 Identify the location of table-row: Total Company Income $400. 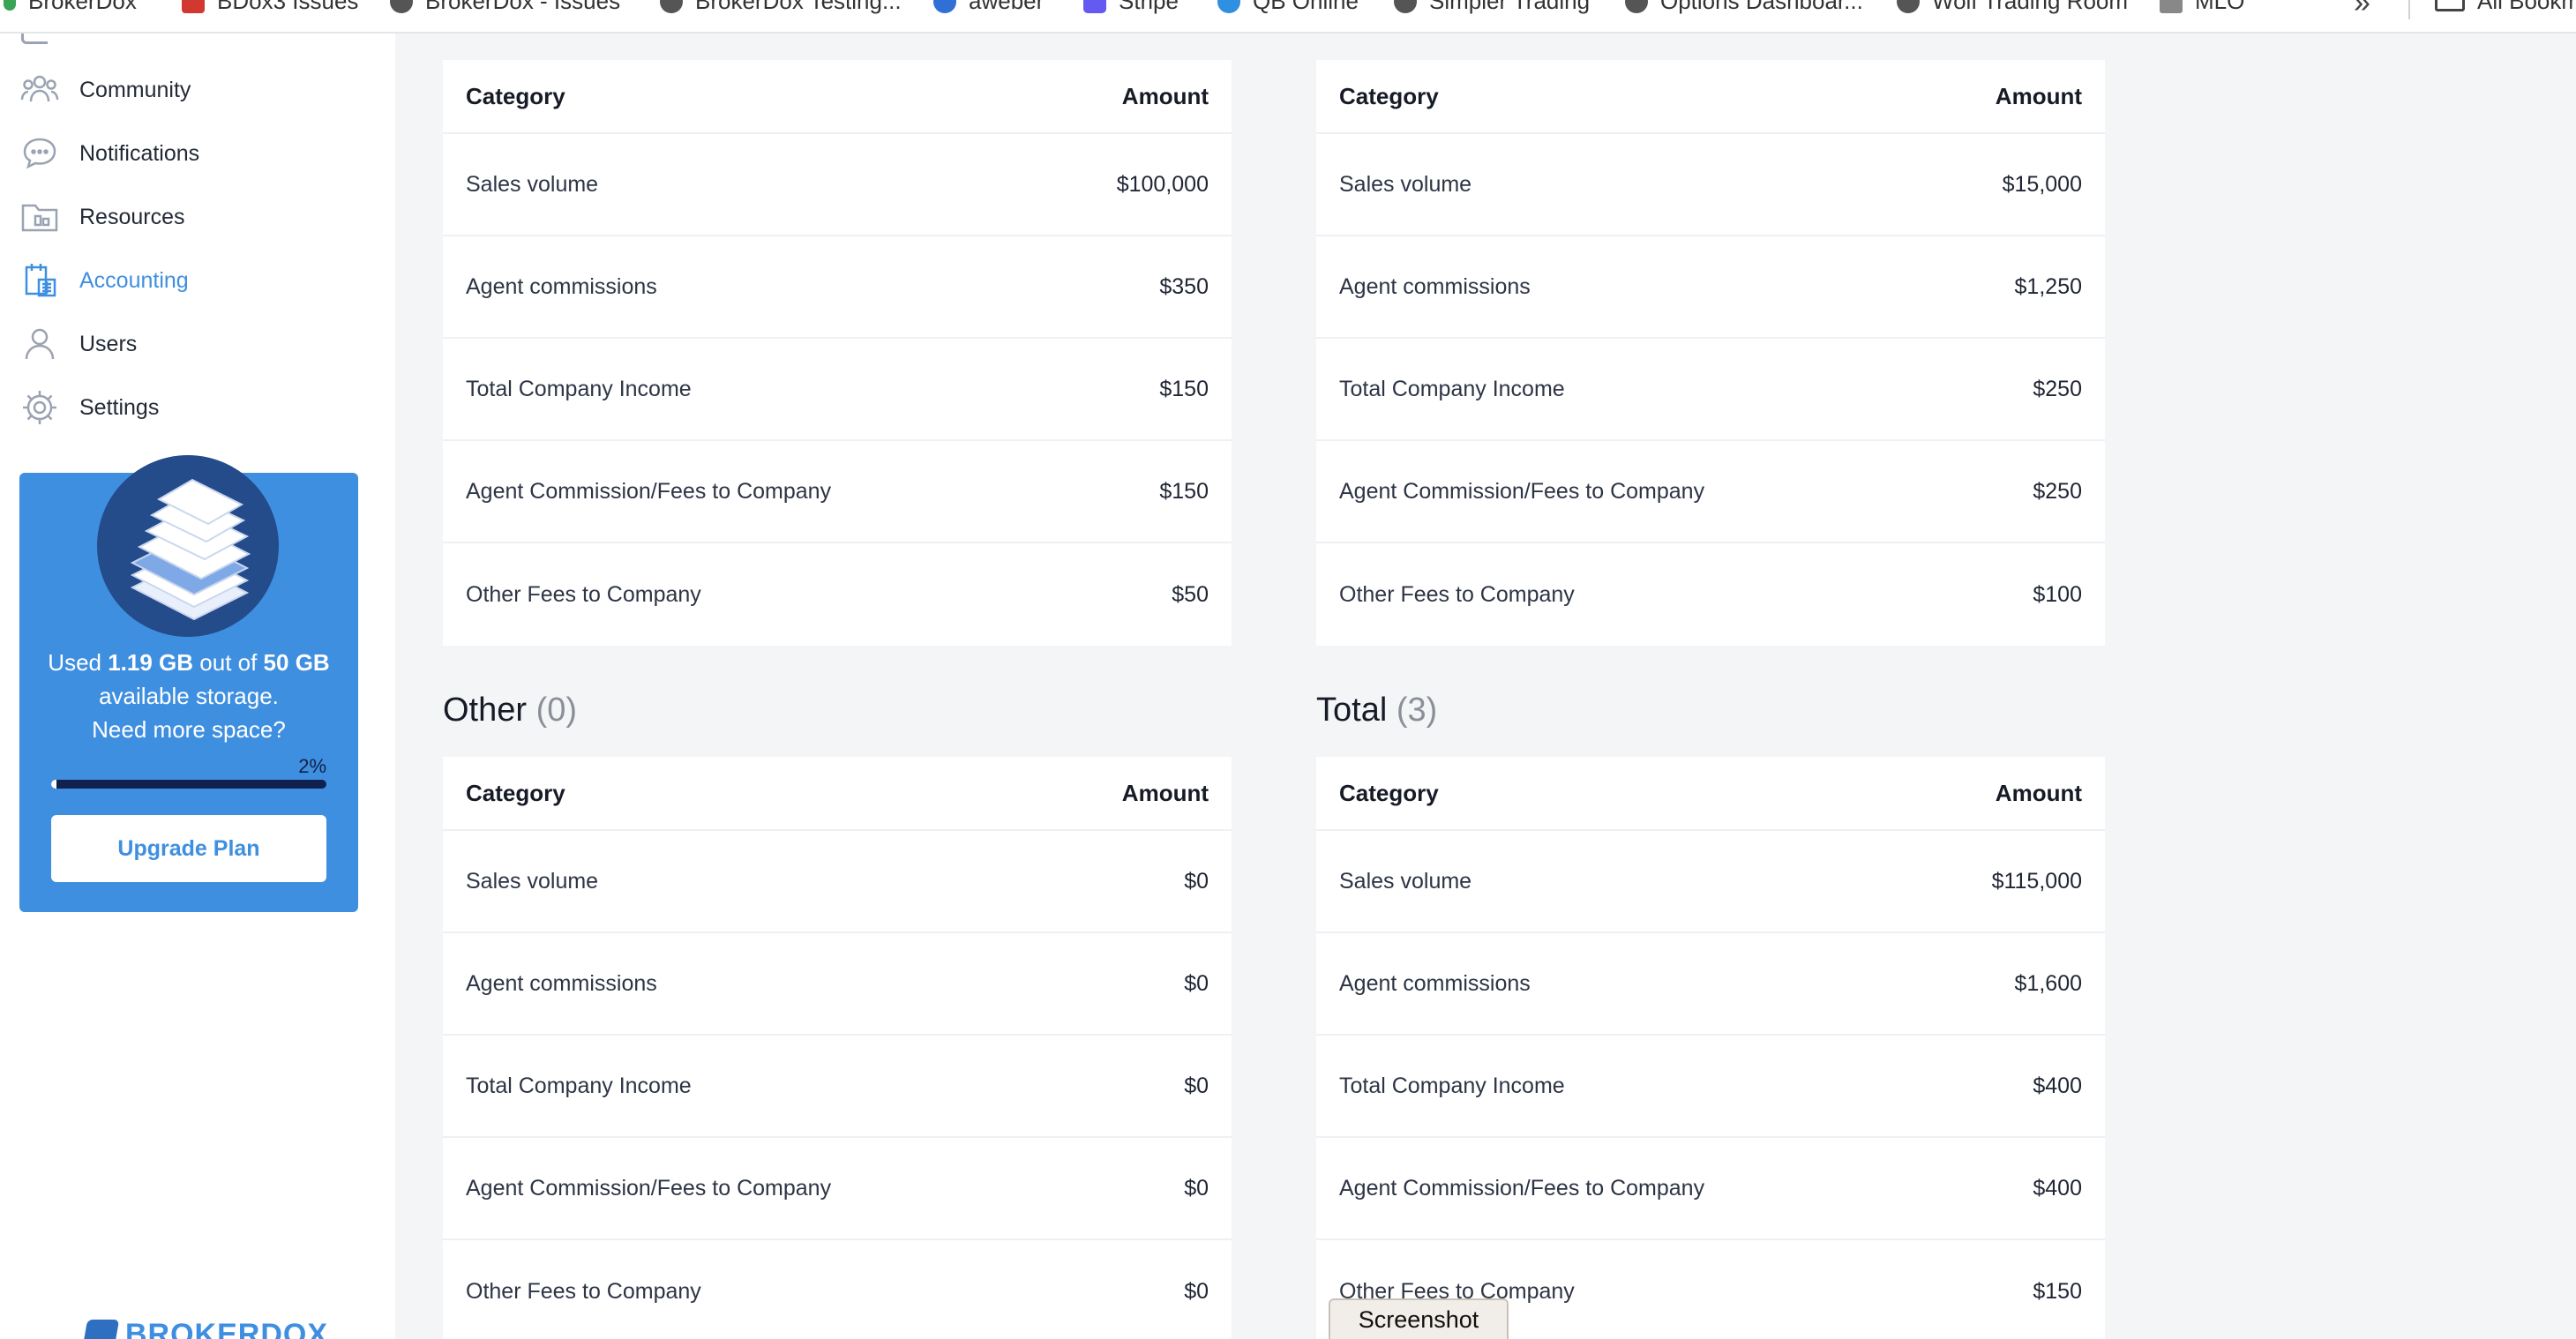
(1711, 1087).